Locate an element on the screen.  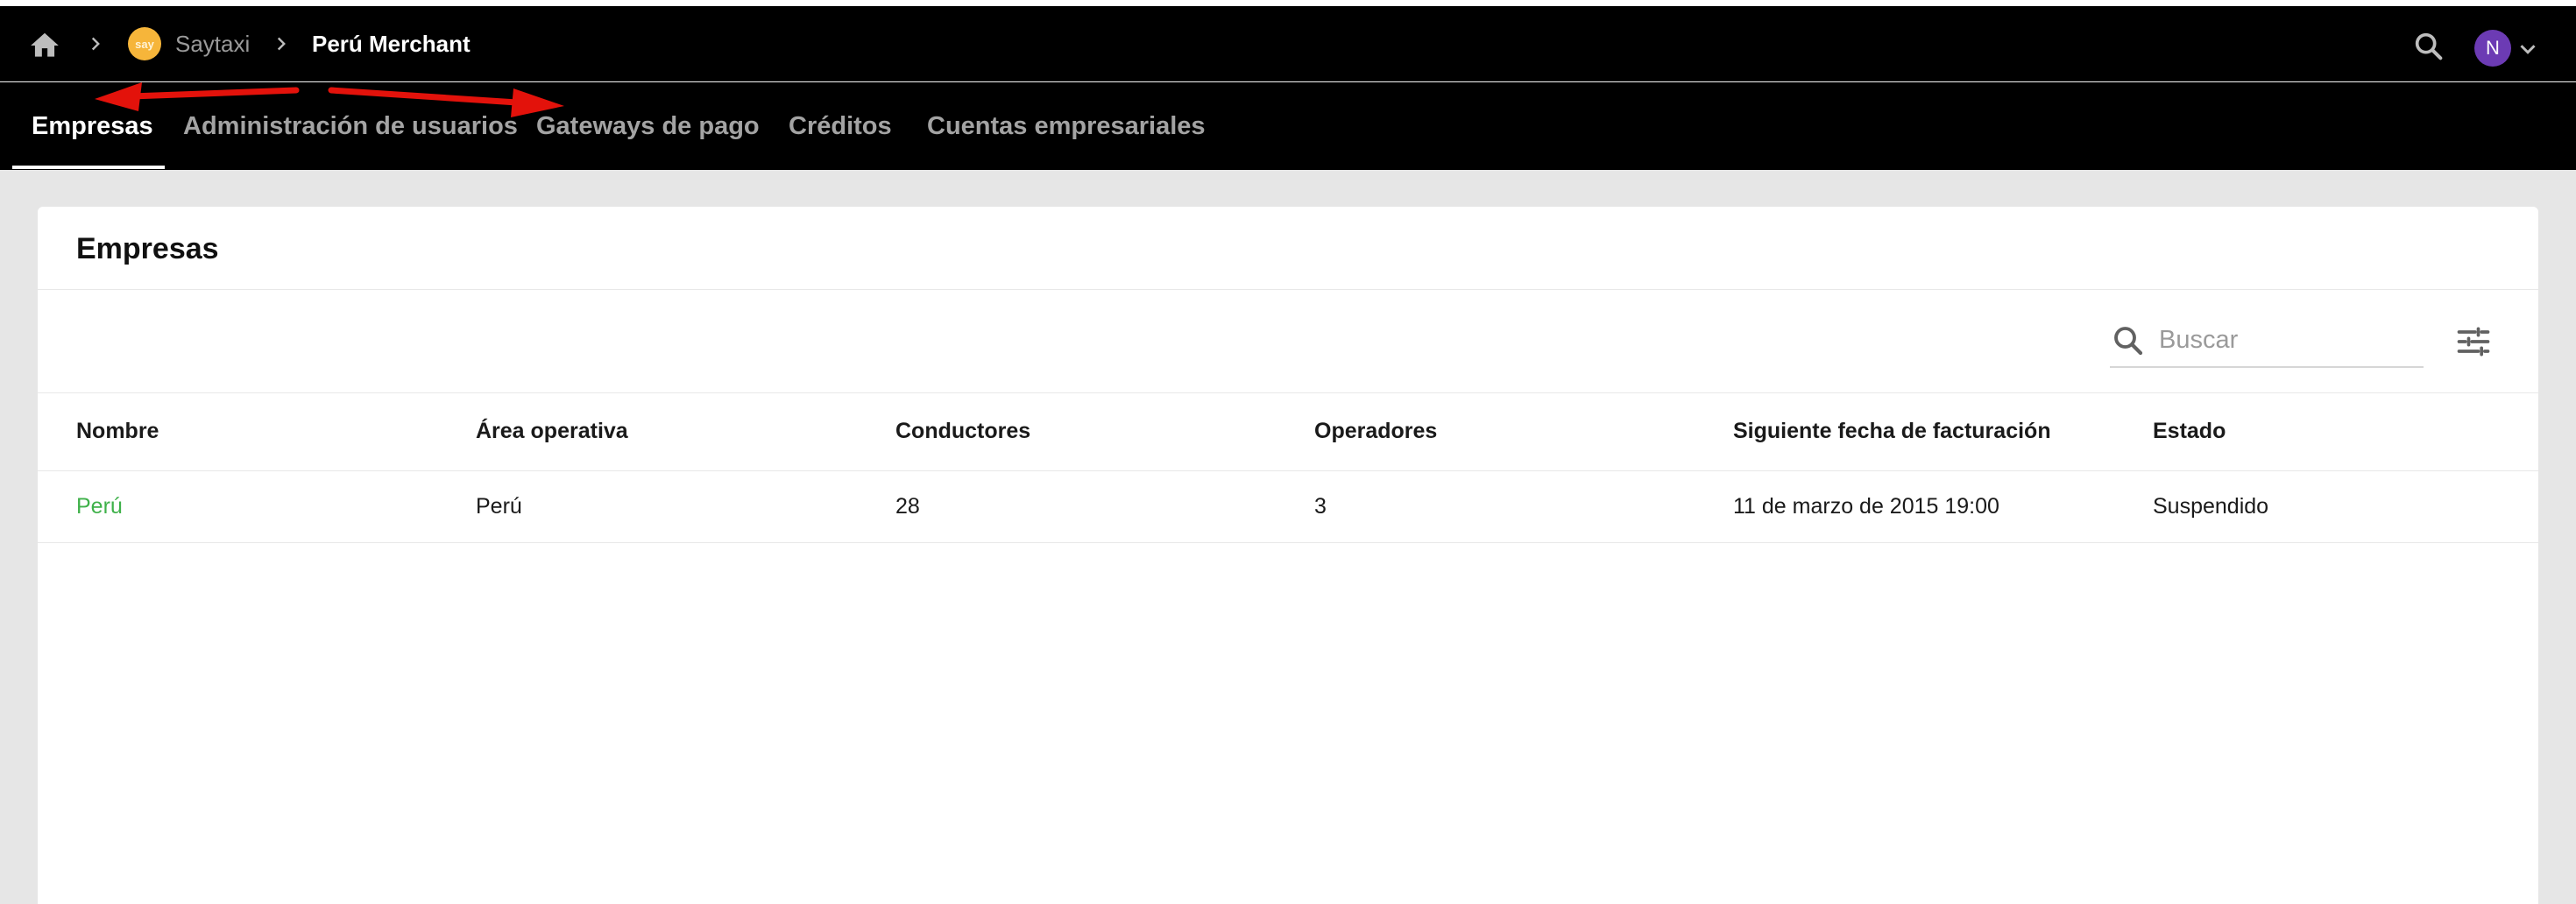
breadcrumb-current: Perú Merchant is located at coordinates (391, 44).